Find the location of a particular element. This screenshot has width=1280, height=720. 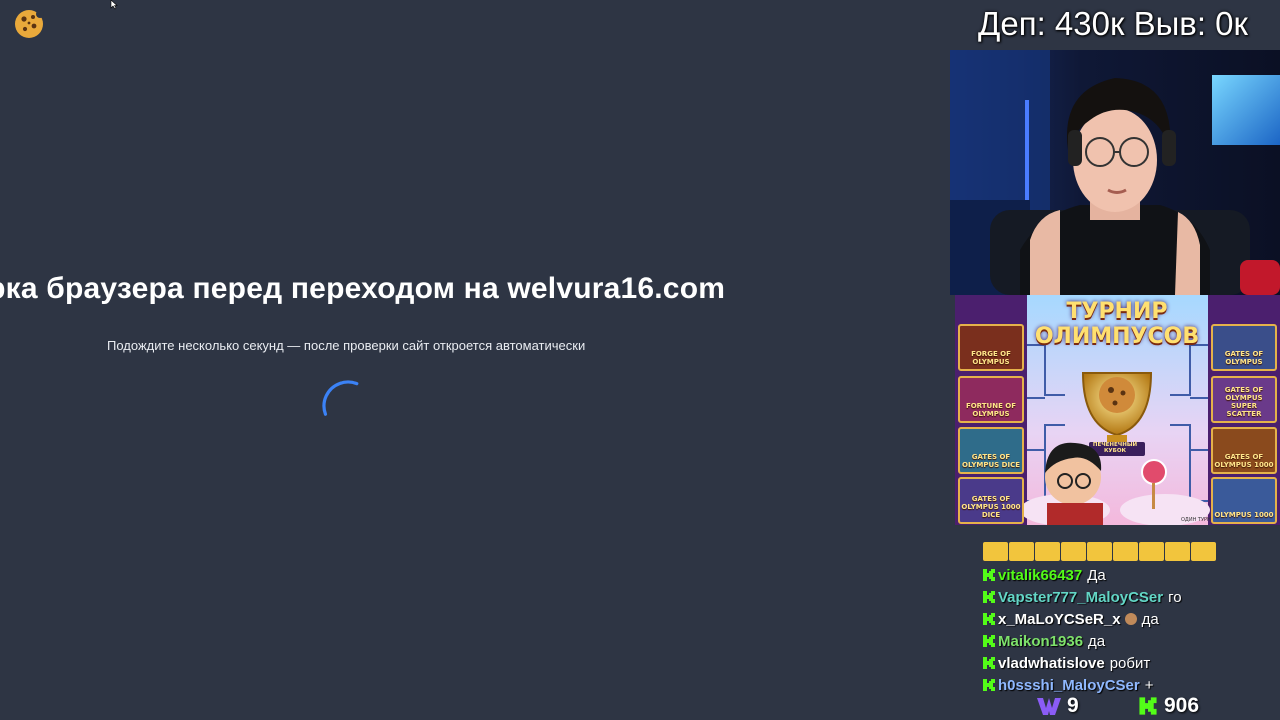

chat-text: го is located at coordinates (1175, 597).